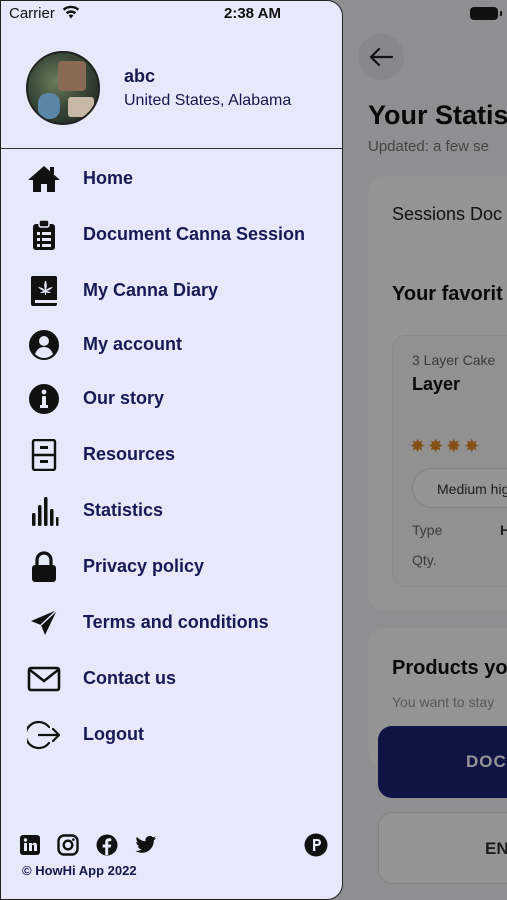 The image size is (507, 900). What do you see at coordinates (151, 290) in the screenshot?
I see `menu-label-diary: My Canna Diary` at bounding box center [151, 290].